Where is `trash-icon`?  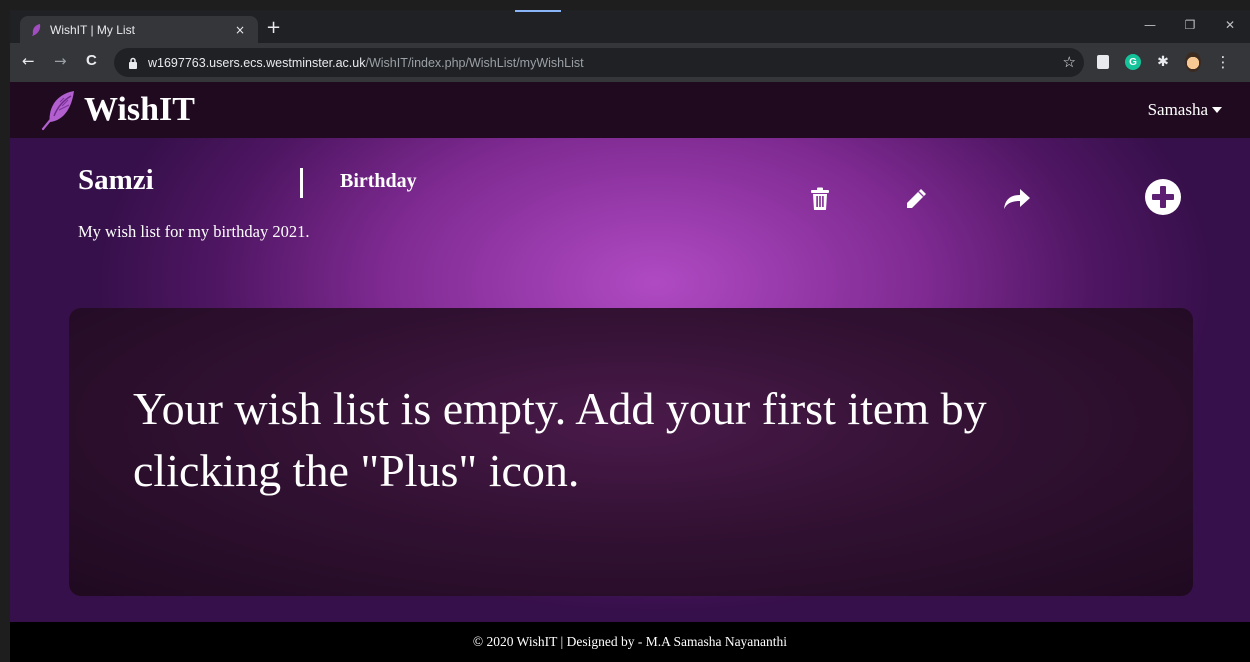
trash-icon is located at coordinates (820, 198).